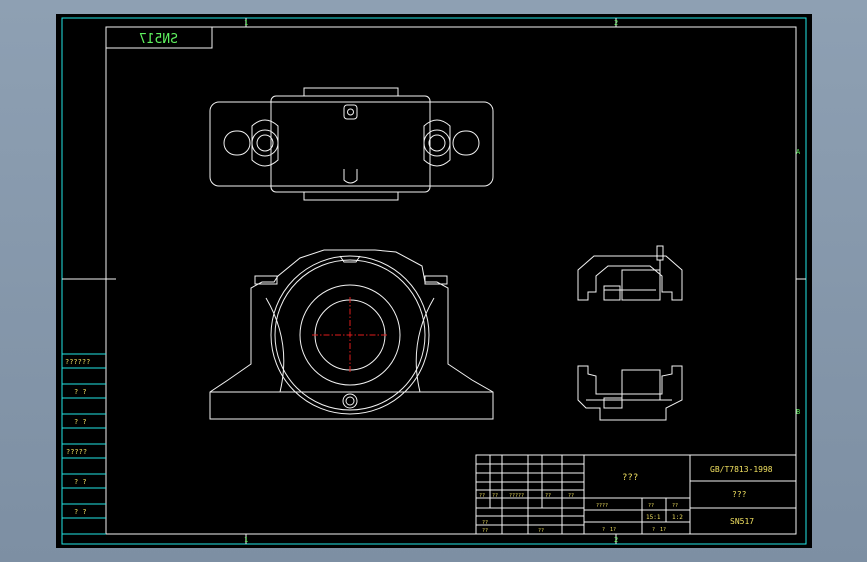 The image size is (867, 562). What do you see at coordinates (571, 496) in the screenshot?
I see `sign-row-5: ??` at bounding box center [571, 496].